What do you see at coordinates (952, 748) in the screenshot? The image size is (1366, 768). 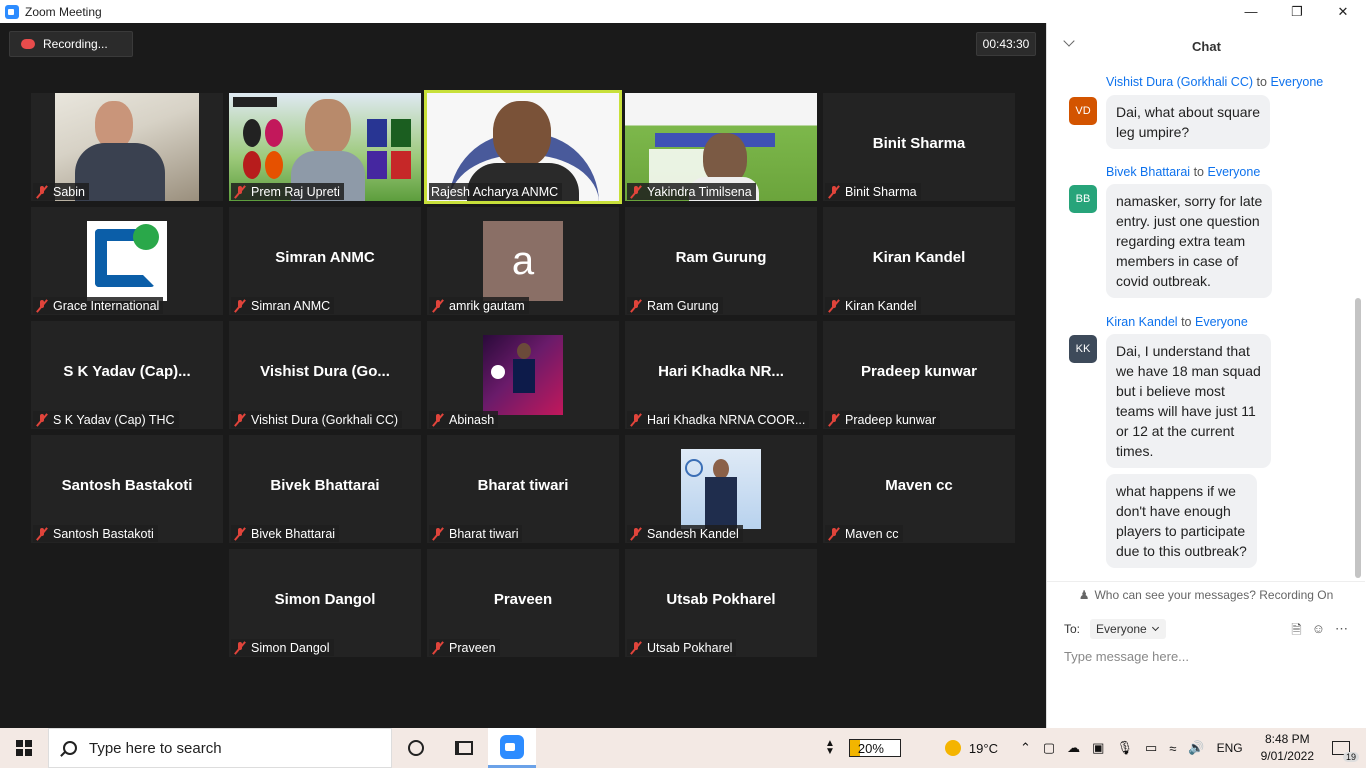 I see `weather-sun-icon` at bounding box center [952, 748].